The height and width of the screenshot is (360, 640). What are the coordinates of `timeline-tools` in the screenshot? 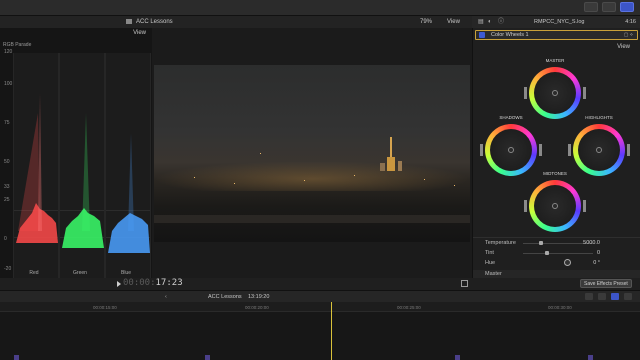 It's located at (608, 296).